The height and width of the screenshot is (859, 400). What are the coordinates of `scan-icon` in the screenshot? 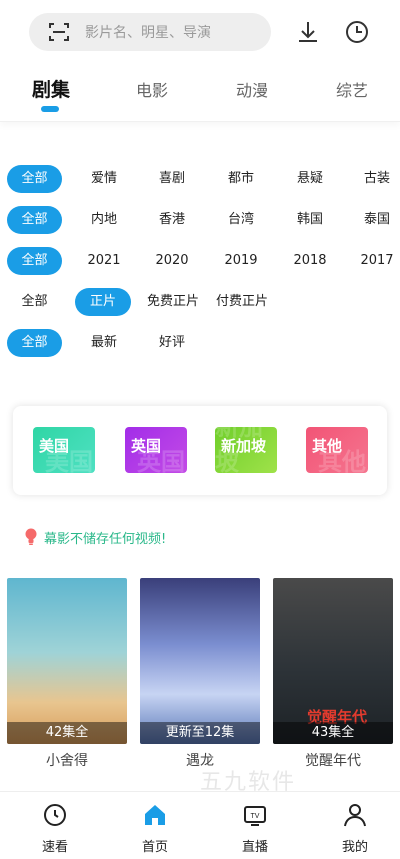 It's located at (59, 32).